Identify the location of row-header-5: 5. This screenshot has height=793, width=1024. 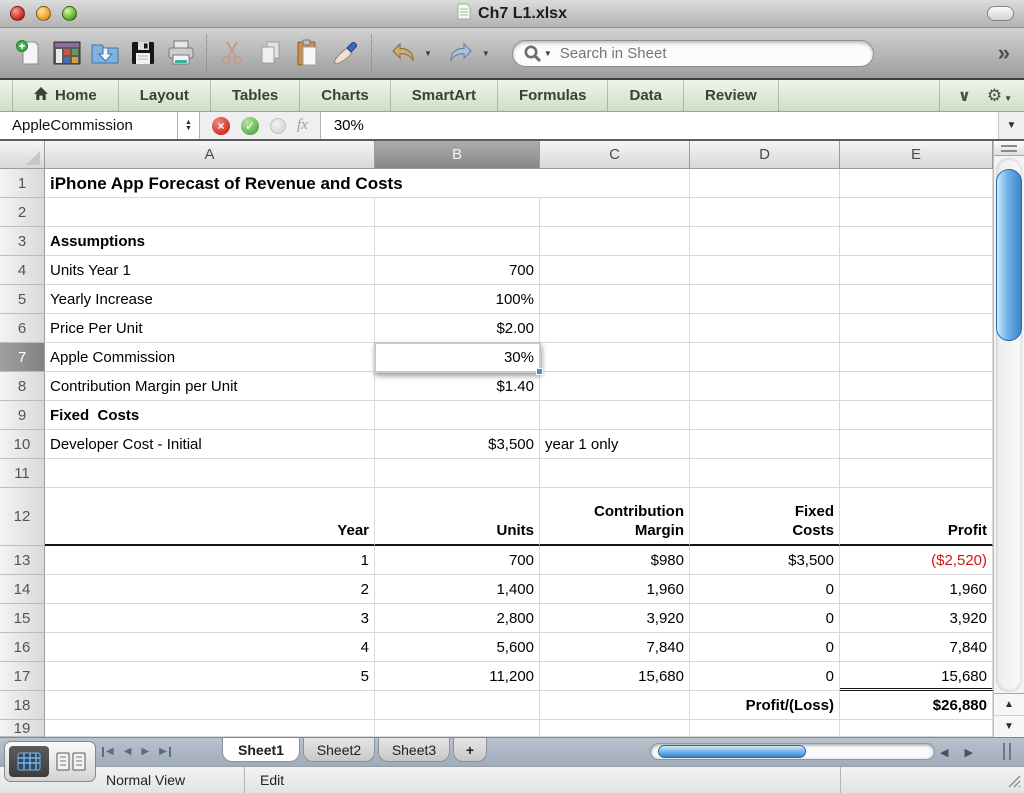
(22, 299).